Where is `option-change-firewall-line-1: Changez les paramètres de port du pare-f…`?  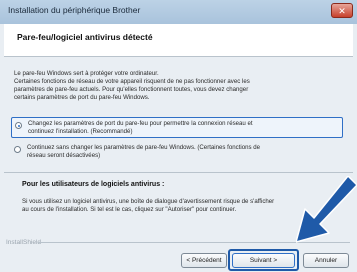 option-change-firewall-line-1: Changez les paramètres de port du pare-f… is located at coordinates (140, 123).